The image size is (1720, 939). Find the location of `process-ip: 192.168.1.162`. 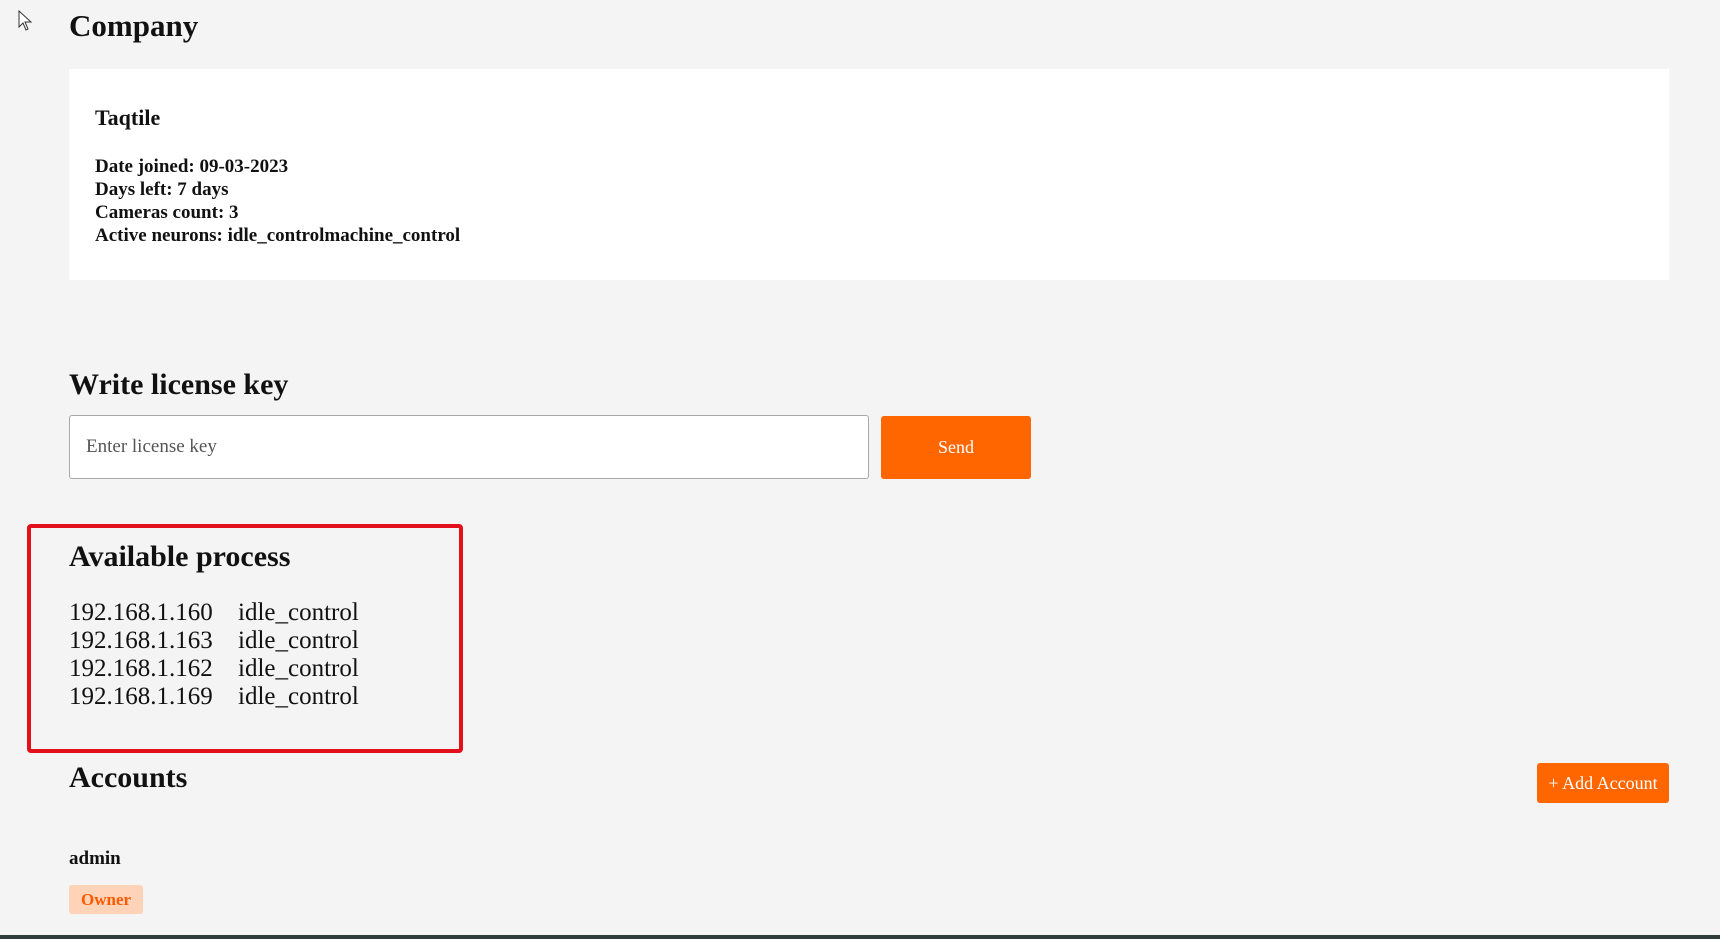

process-ip: 192.168.1.162 is located at coordinates (141, 668).